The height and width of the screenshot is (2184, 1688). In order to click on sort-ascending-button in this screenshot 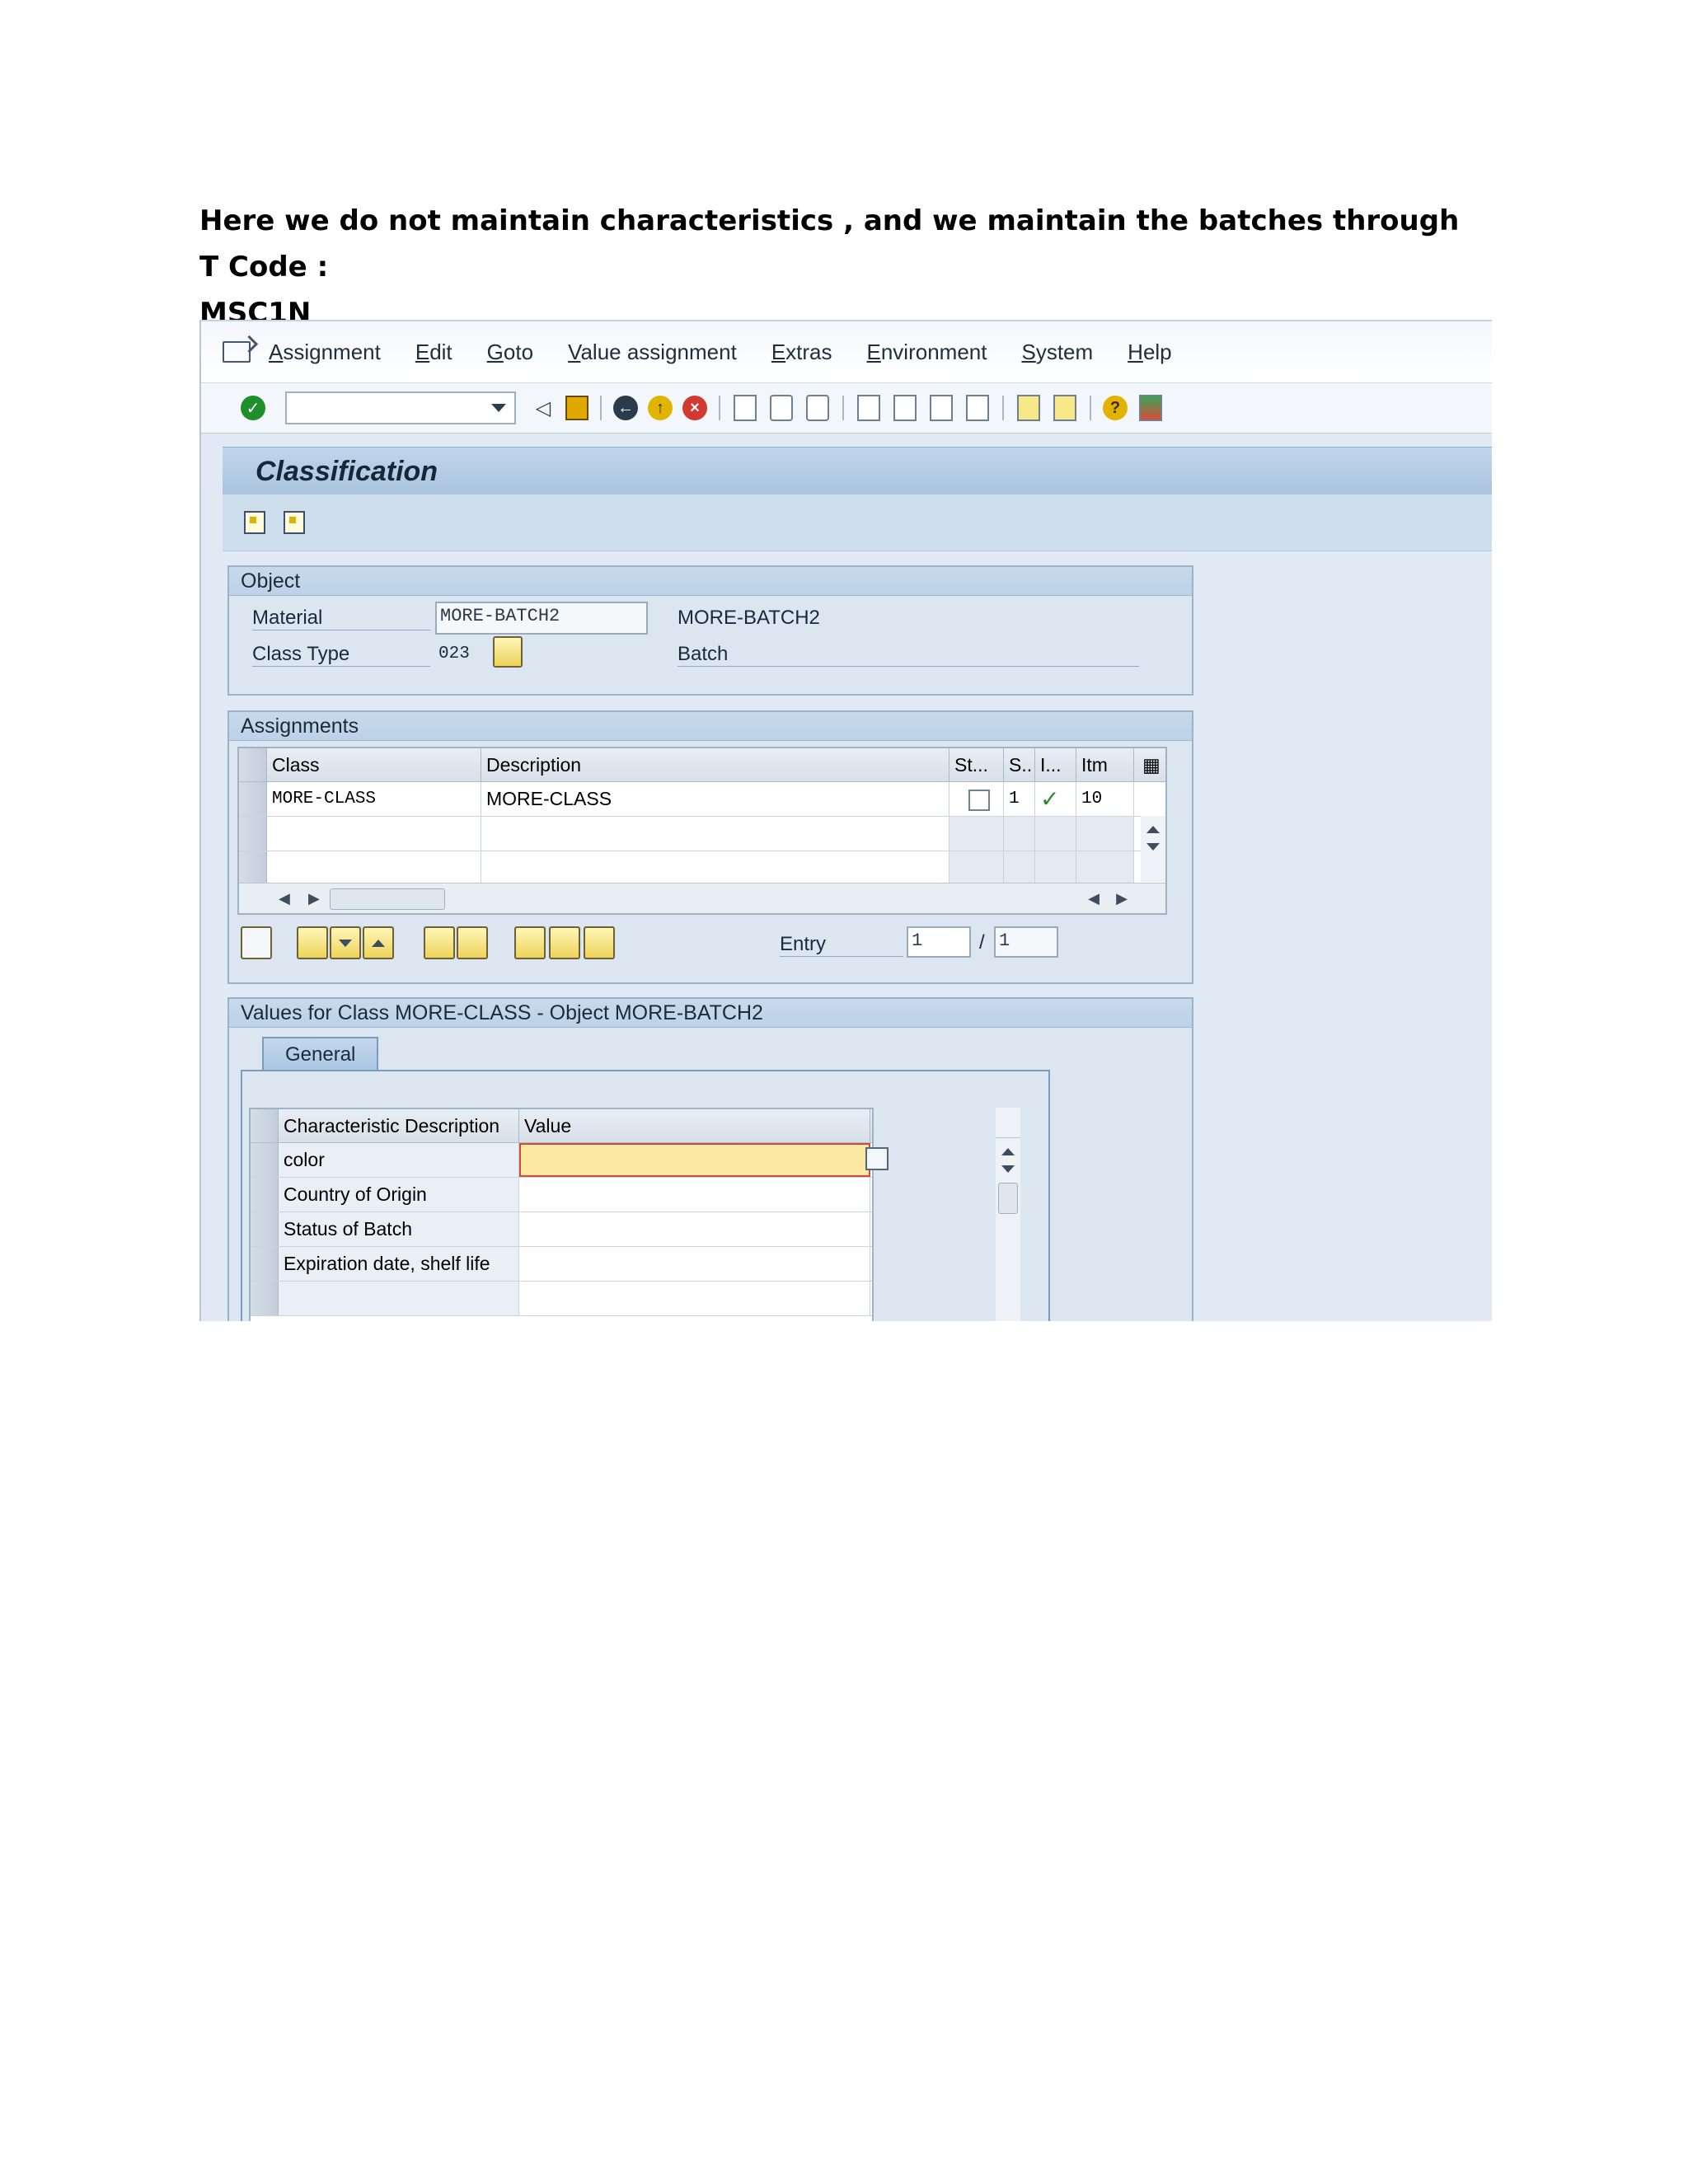, I will do `click(379, 942)`.